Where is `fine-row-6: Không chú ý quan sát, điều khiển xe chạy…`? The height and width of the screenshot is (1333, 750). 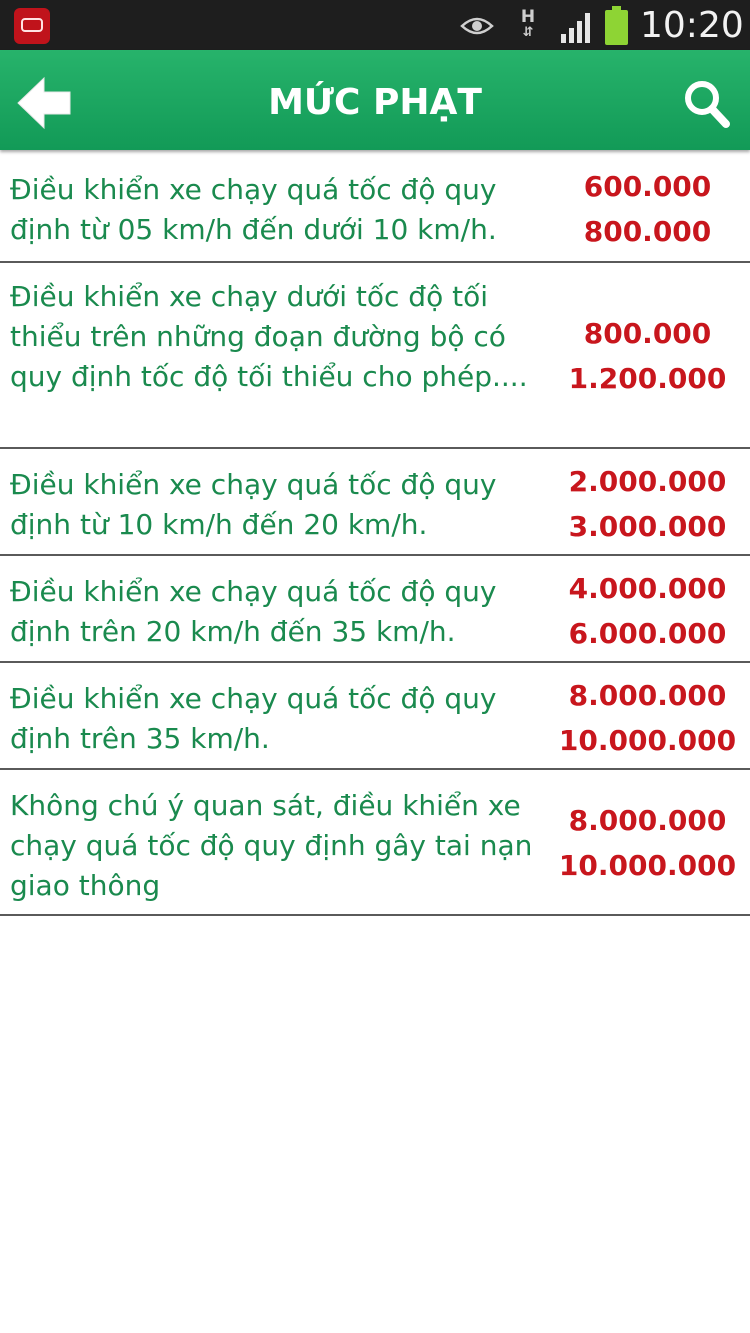
fine-row-6: Không chú ý quan sát, điều khiển xe chạy… is located at coordinates (375, 843).